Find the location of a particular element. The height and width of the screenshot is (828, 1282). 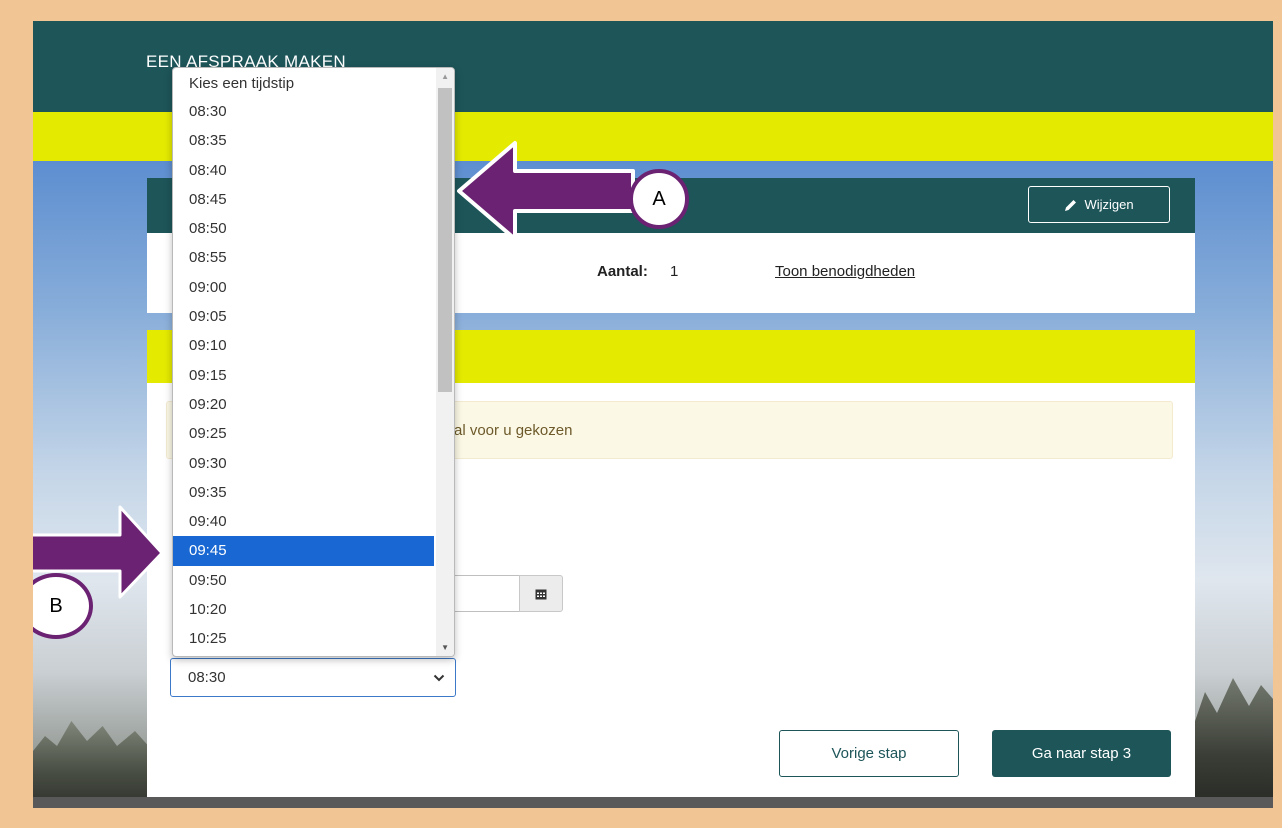

edit-button: Wijzigen is located at coordinates (1099, 204).